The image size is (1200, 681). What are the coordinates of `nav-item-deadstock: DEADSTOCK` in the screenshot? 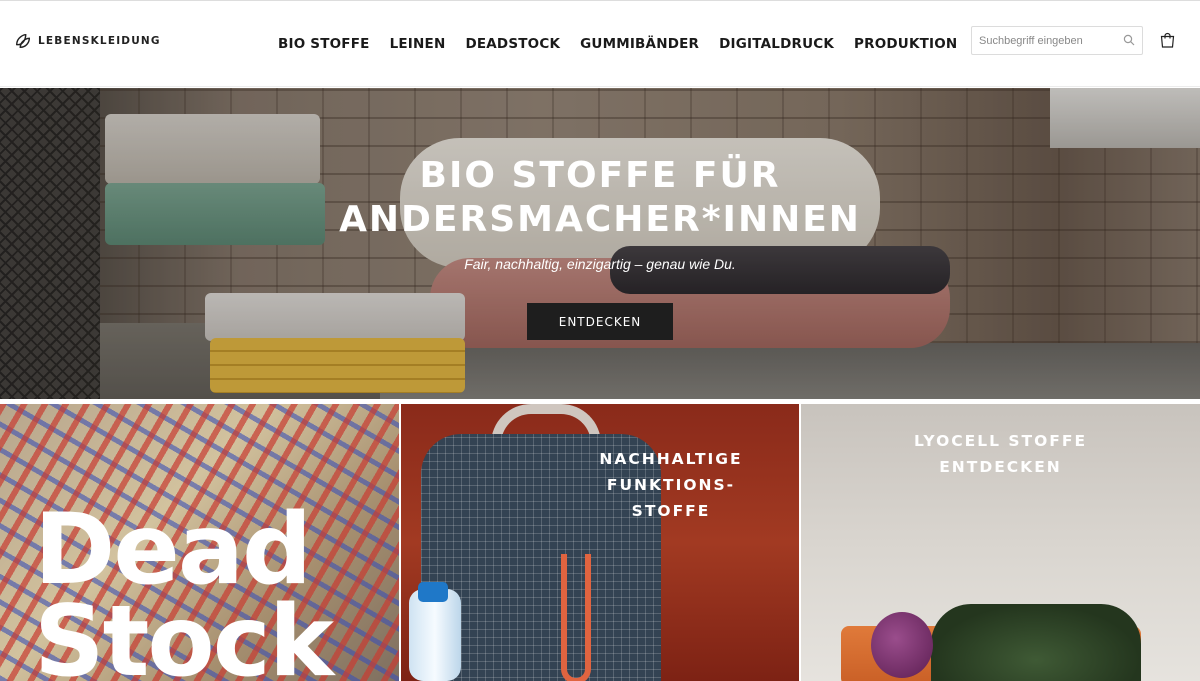 It's located at (512, 44).